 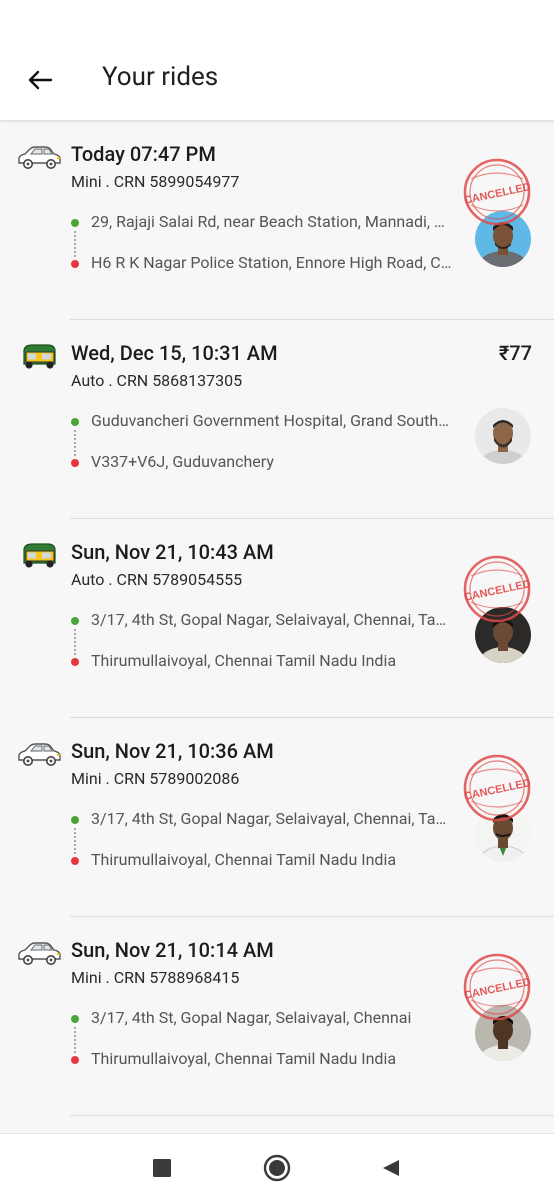 I want to click on system-nav-bar, so click(x=277, y=1166).